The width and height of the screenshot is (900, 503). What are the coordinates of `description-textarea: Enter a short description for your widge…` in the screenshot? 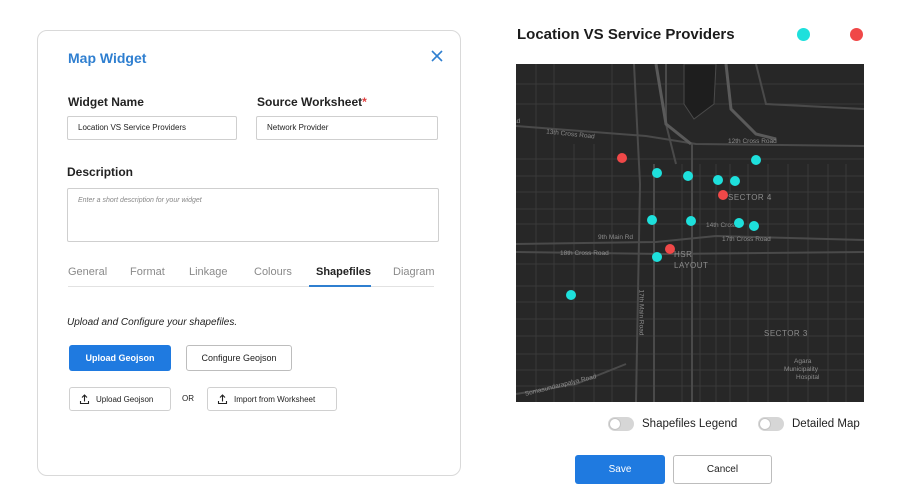 It's located at (253, 215).